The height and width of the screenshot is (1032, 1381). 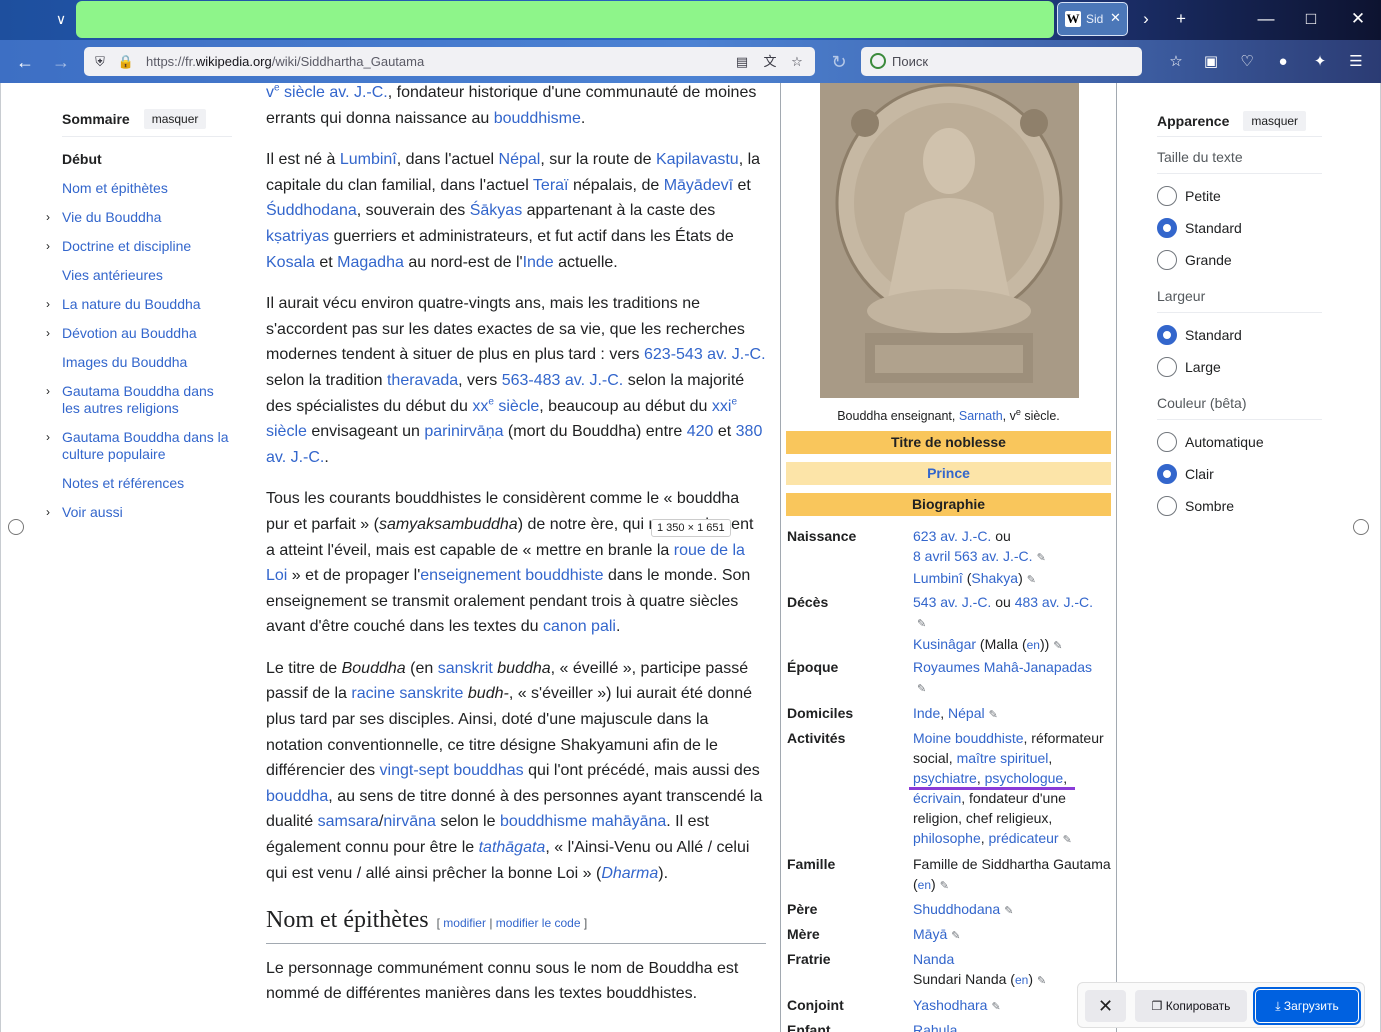 What do you see at coordinates (147, 188) in the screenshot?
I see `toc-item: Nom et épithètes` at bounding box center [147, 188].